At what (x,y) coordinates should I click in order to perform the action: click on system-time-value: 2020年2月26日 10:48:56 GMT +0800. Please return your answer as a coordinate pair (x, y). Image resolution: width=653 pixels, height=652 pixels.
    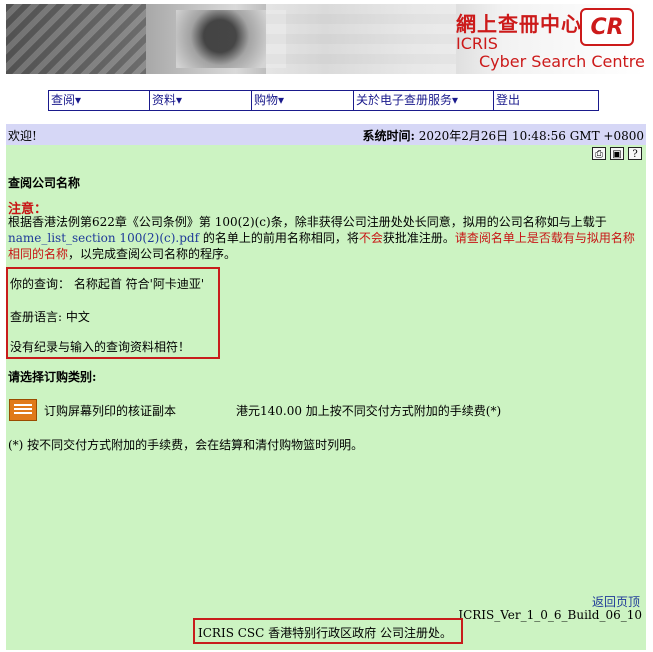
    Looking at the image, I should click on (531, 136).